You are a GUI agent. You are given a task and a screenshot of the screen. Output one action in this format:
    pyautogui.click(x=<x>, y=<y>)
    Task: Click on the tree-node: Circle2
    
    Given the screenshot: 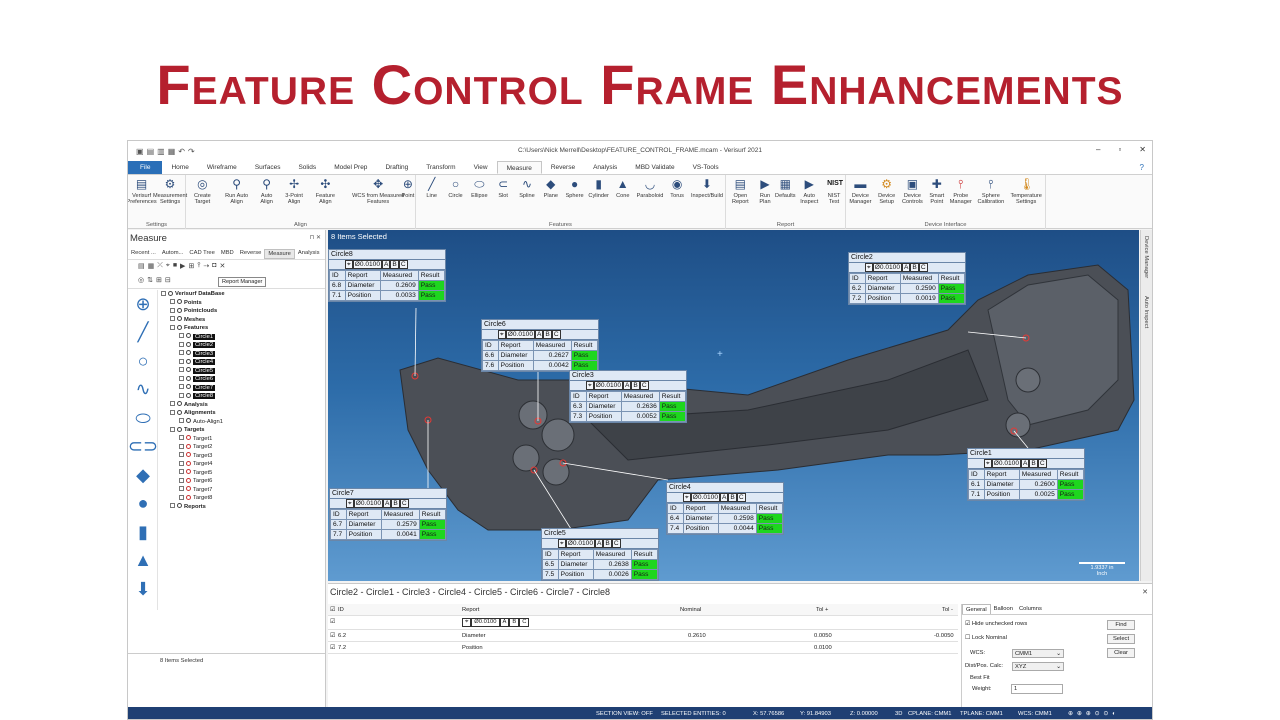 What is the action you would take?
    pyautogui.click(x=242, y=345)
    